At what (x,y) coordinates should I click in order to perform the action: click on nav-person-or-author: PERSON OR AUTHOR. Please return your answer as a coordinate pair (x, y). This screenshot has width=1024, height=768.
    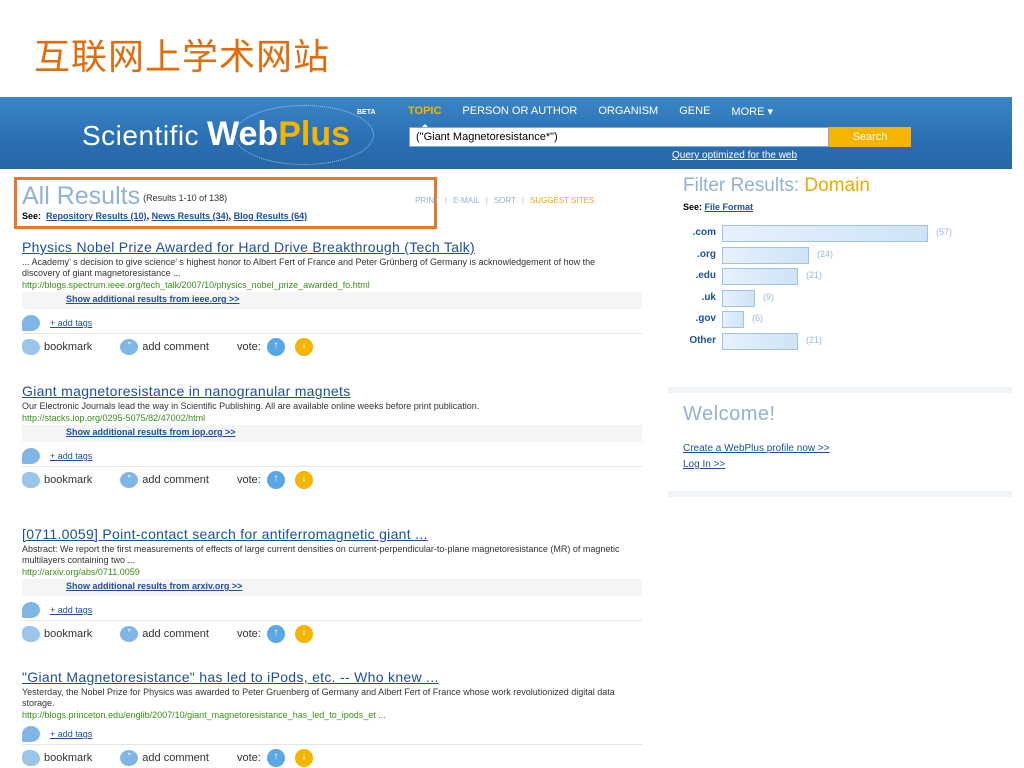
    Looking at the image, I should click on (519, 111).